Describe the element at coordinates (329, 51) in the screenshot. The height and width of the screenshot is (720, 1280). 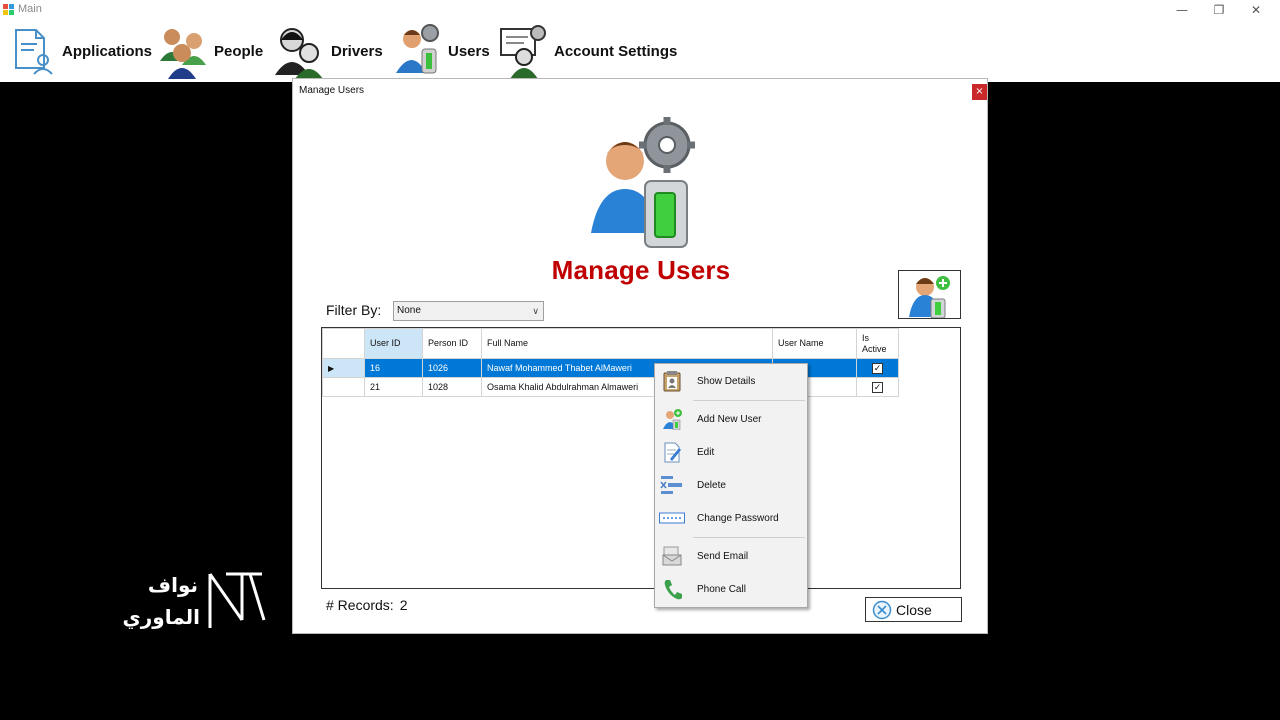
I see `menu-item-drivers: Drivers` at that location.